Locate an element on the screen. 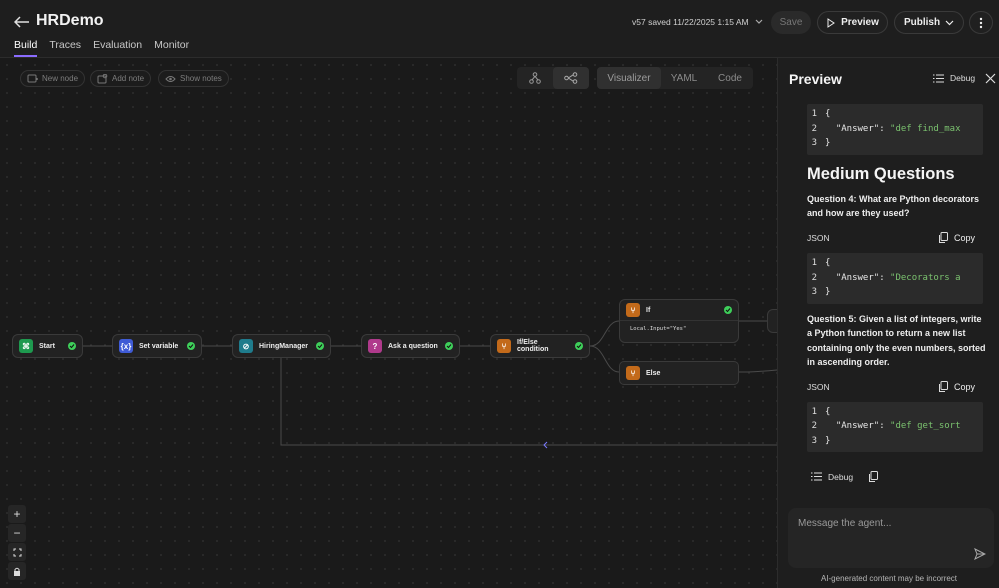  play-icon is located at coordinates (831, 22).